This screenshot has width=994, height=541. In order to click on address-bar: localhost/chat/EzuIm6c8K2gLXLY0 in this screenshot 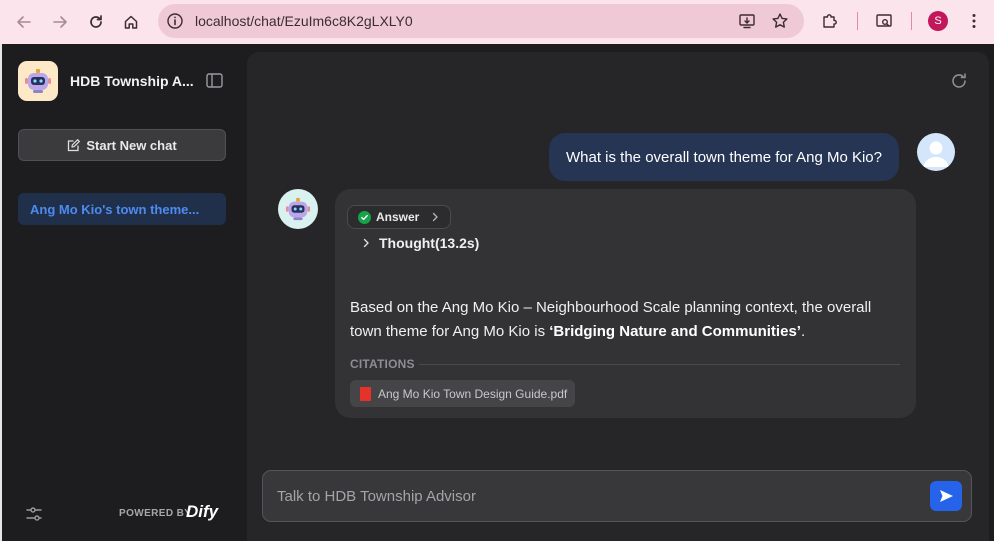, I will do `click(481, 21)`.